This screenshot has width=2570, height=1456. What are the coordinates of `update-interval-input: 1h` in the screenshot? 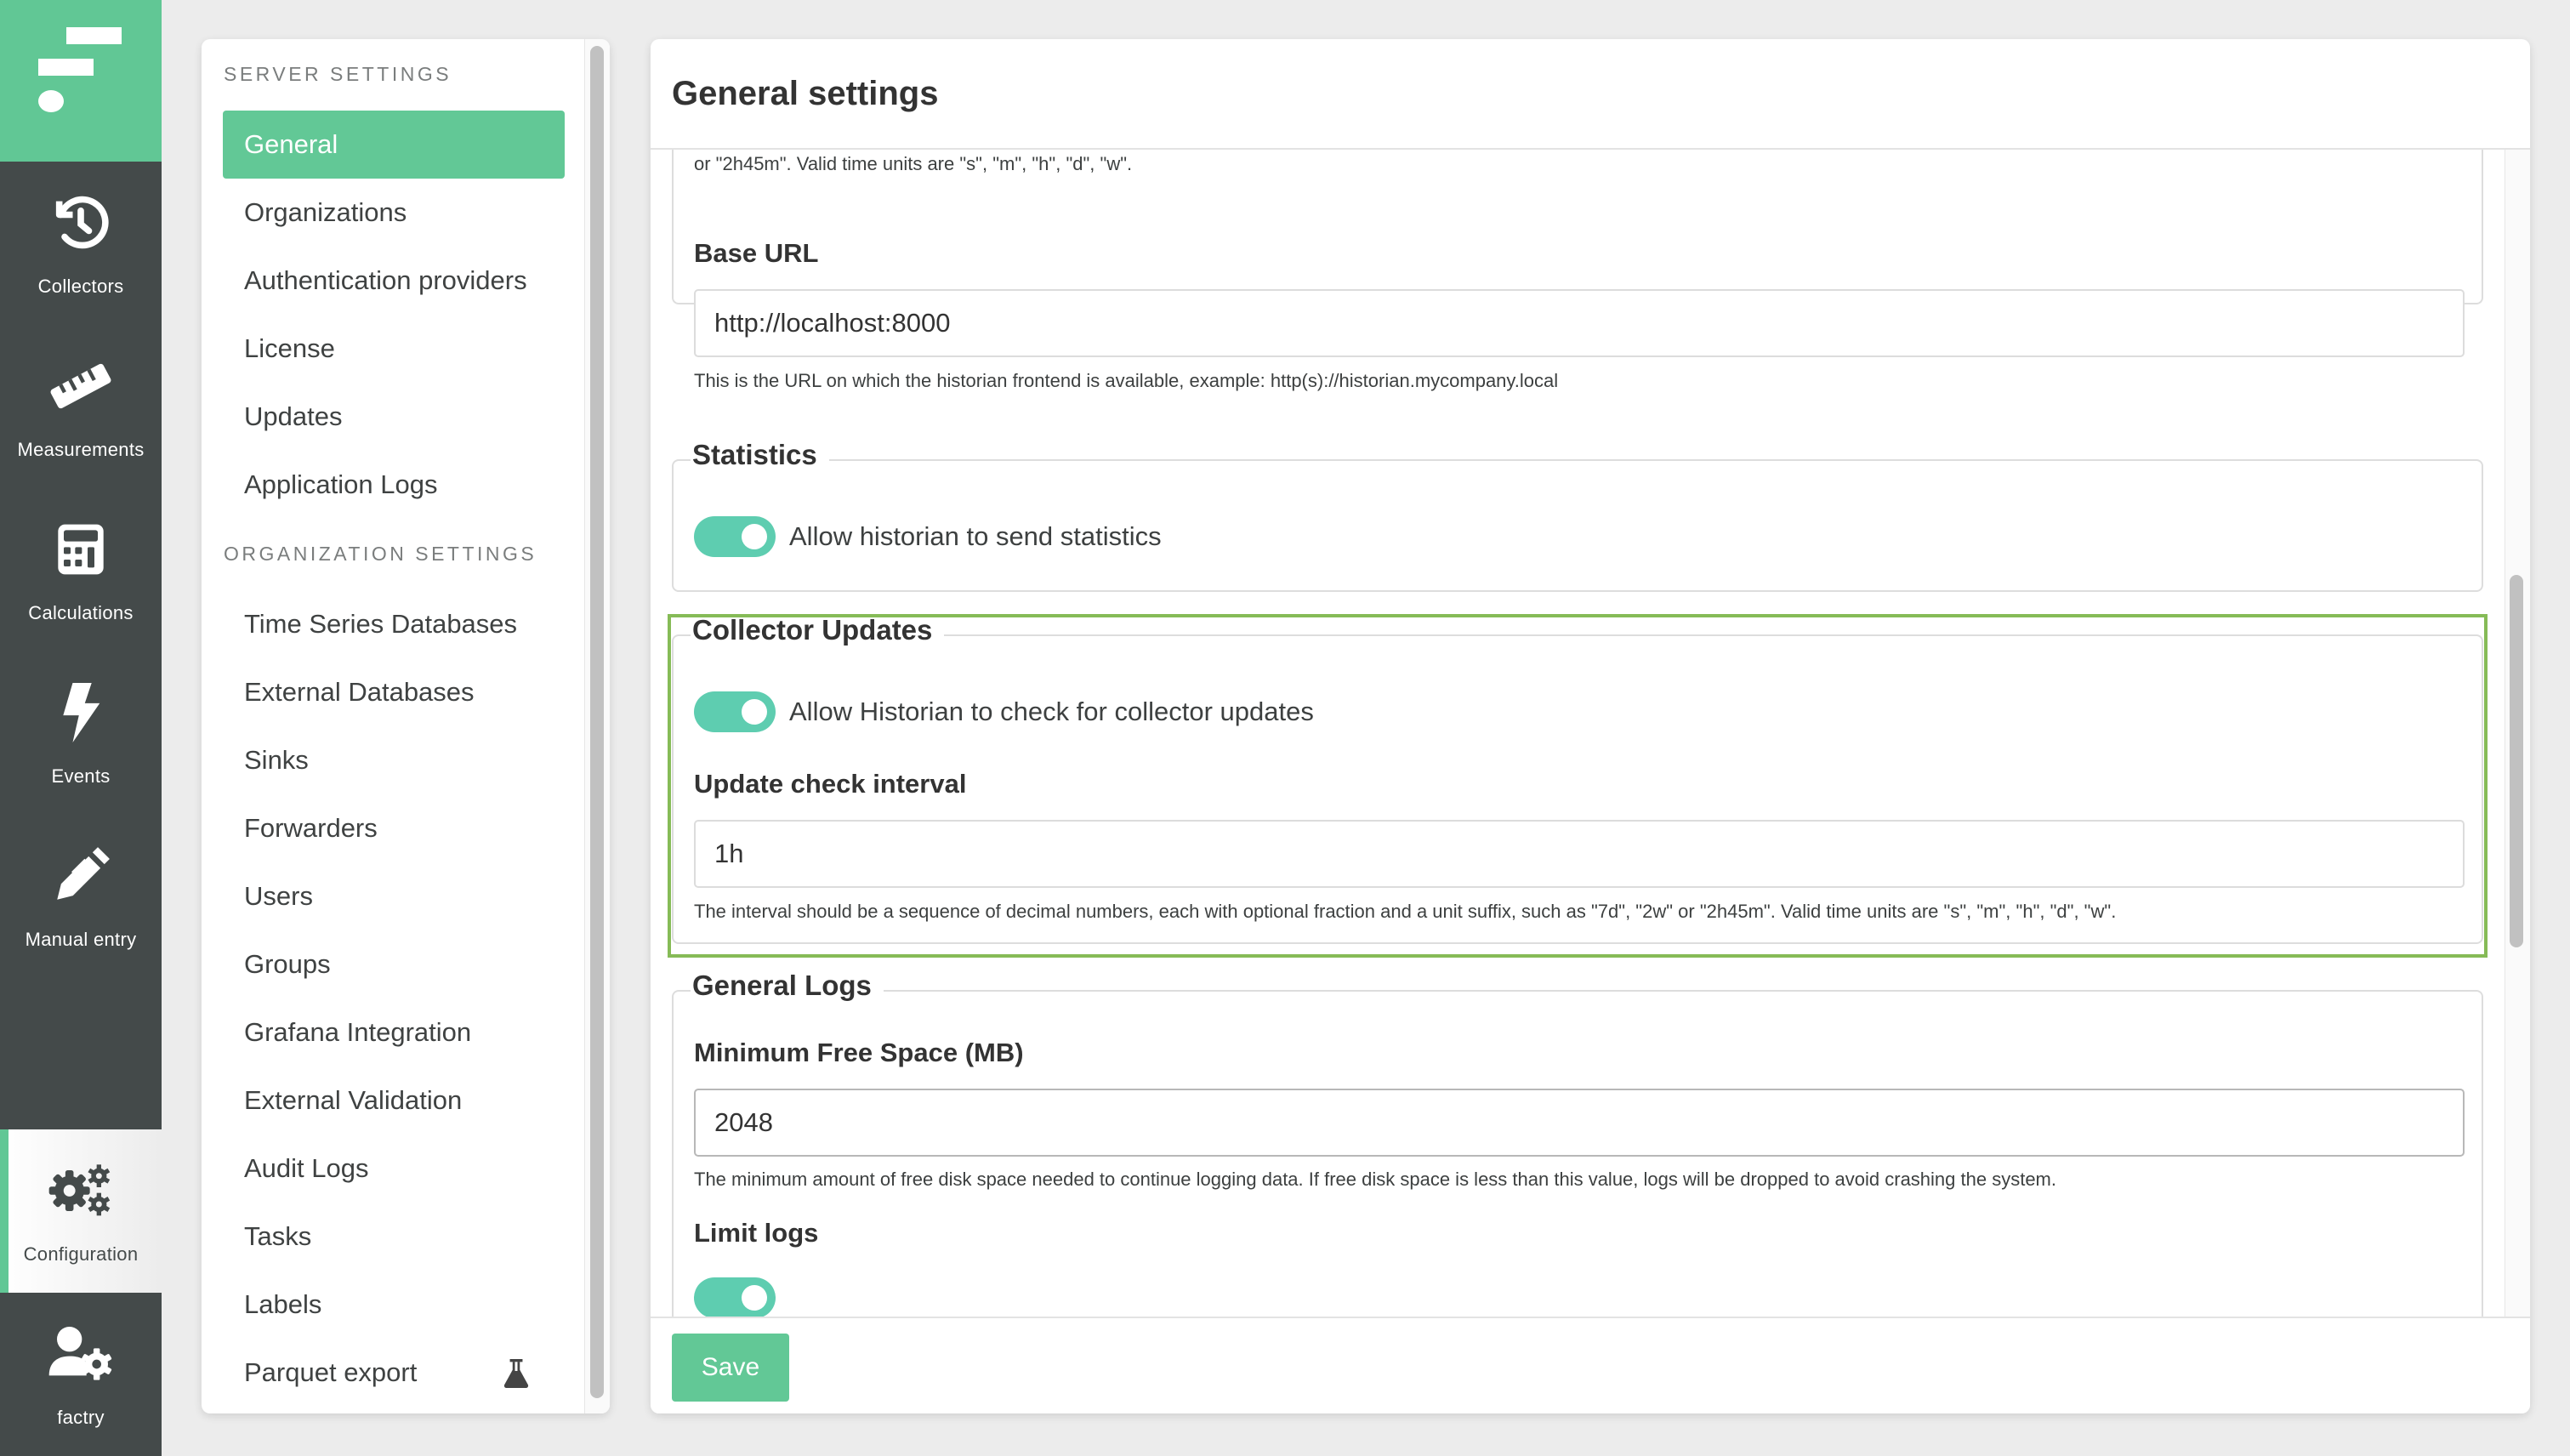 It's located at (1580, 854).